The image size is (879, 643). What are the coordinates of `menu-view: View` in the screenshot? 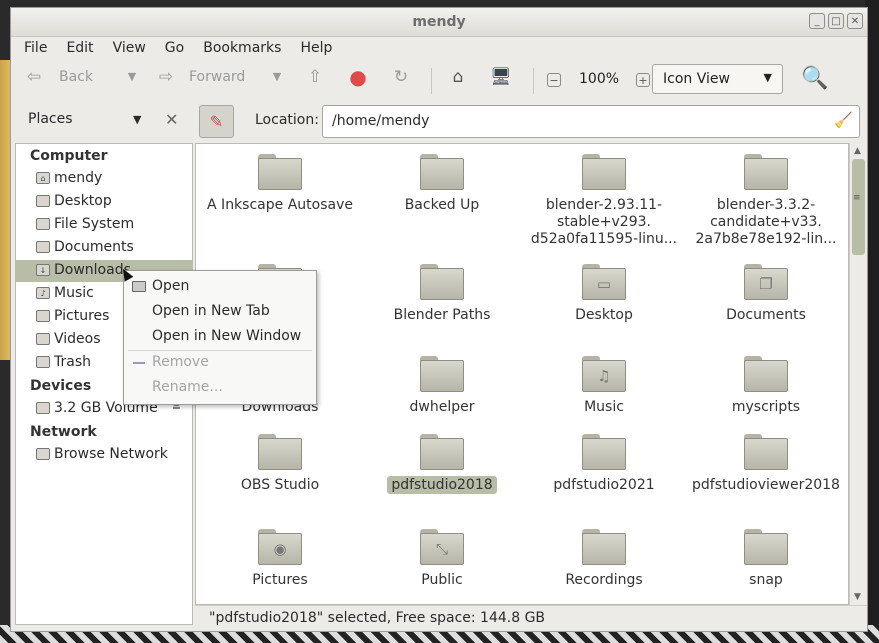 It's located at (129, 48).